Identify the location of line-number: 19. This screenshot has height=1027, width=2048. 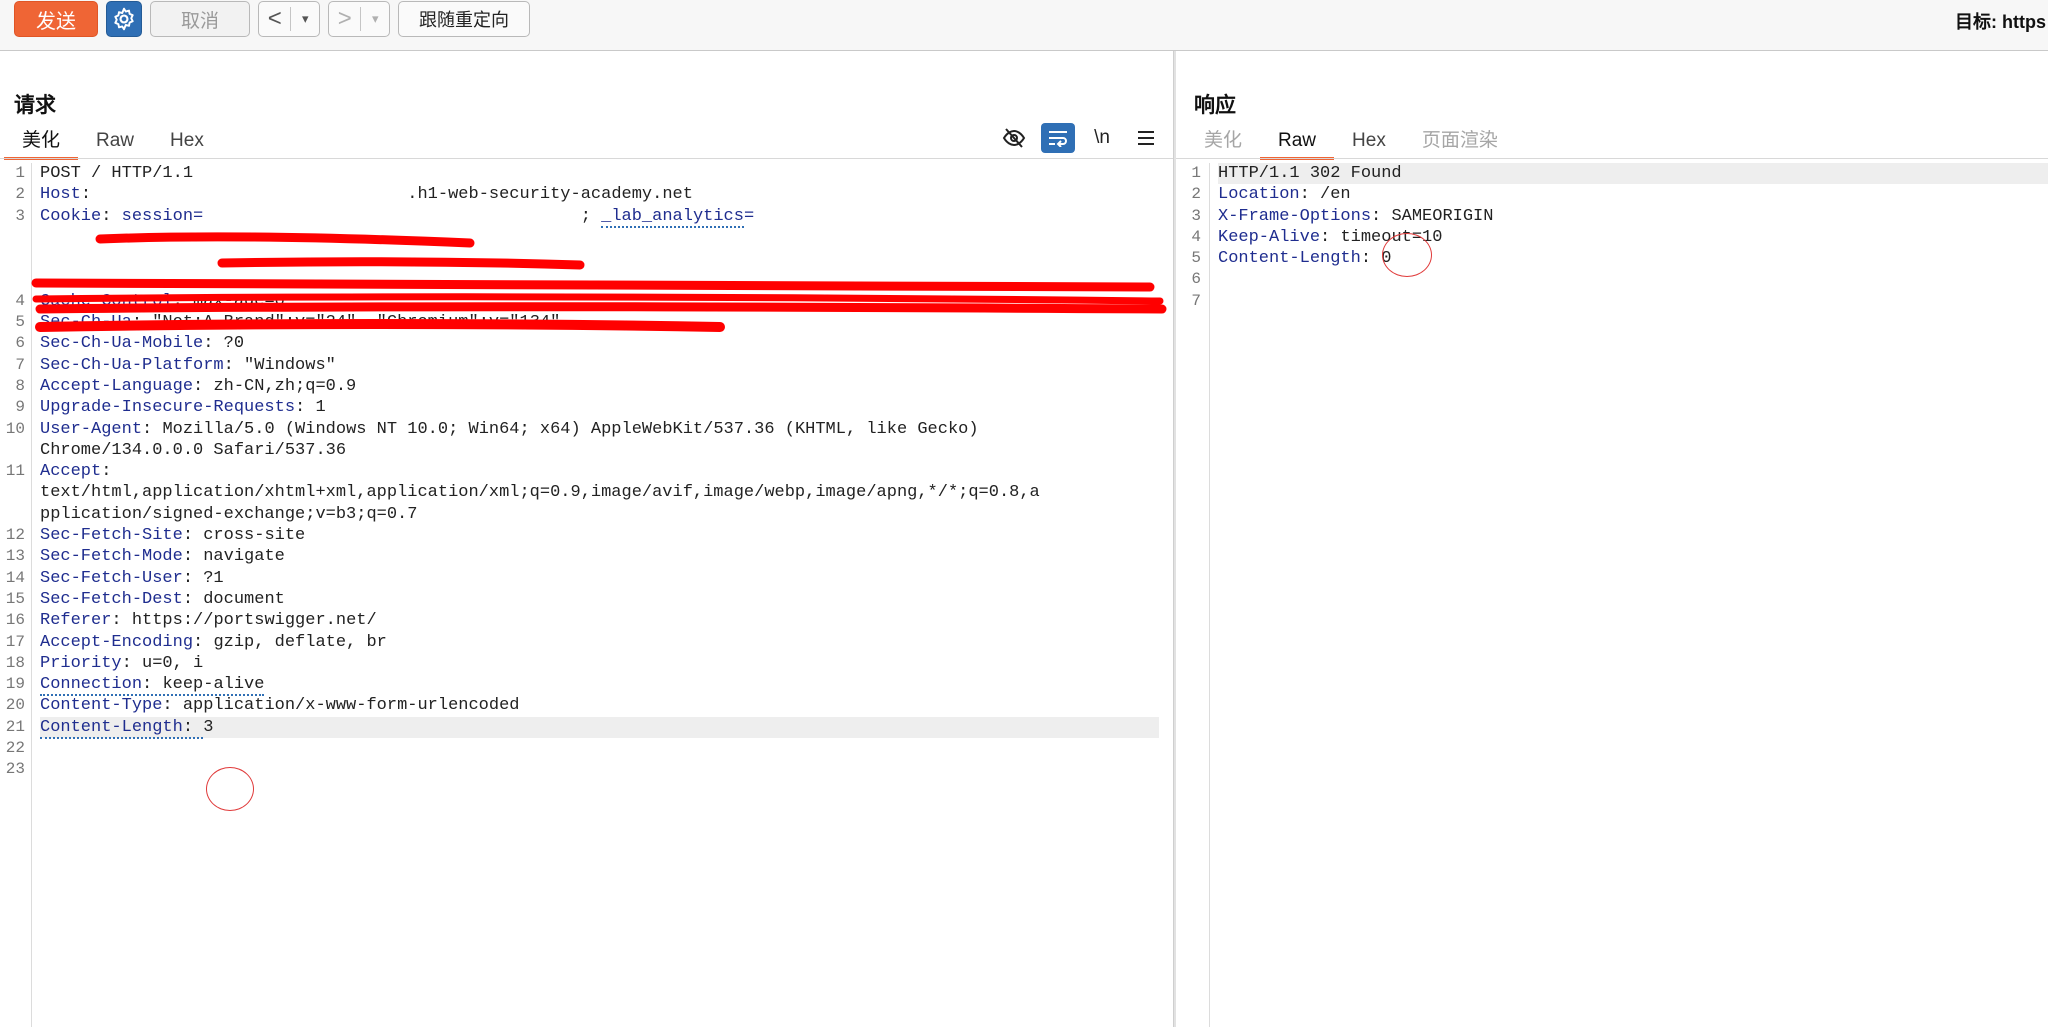
(15, 684).